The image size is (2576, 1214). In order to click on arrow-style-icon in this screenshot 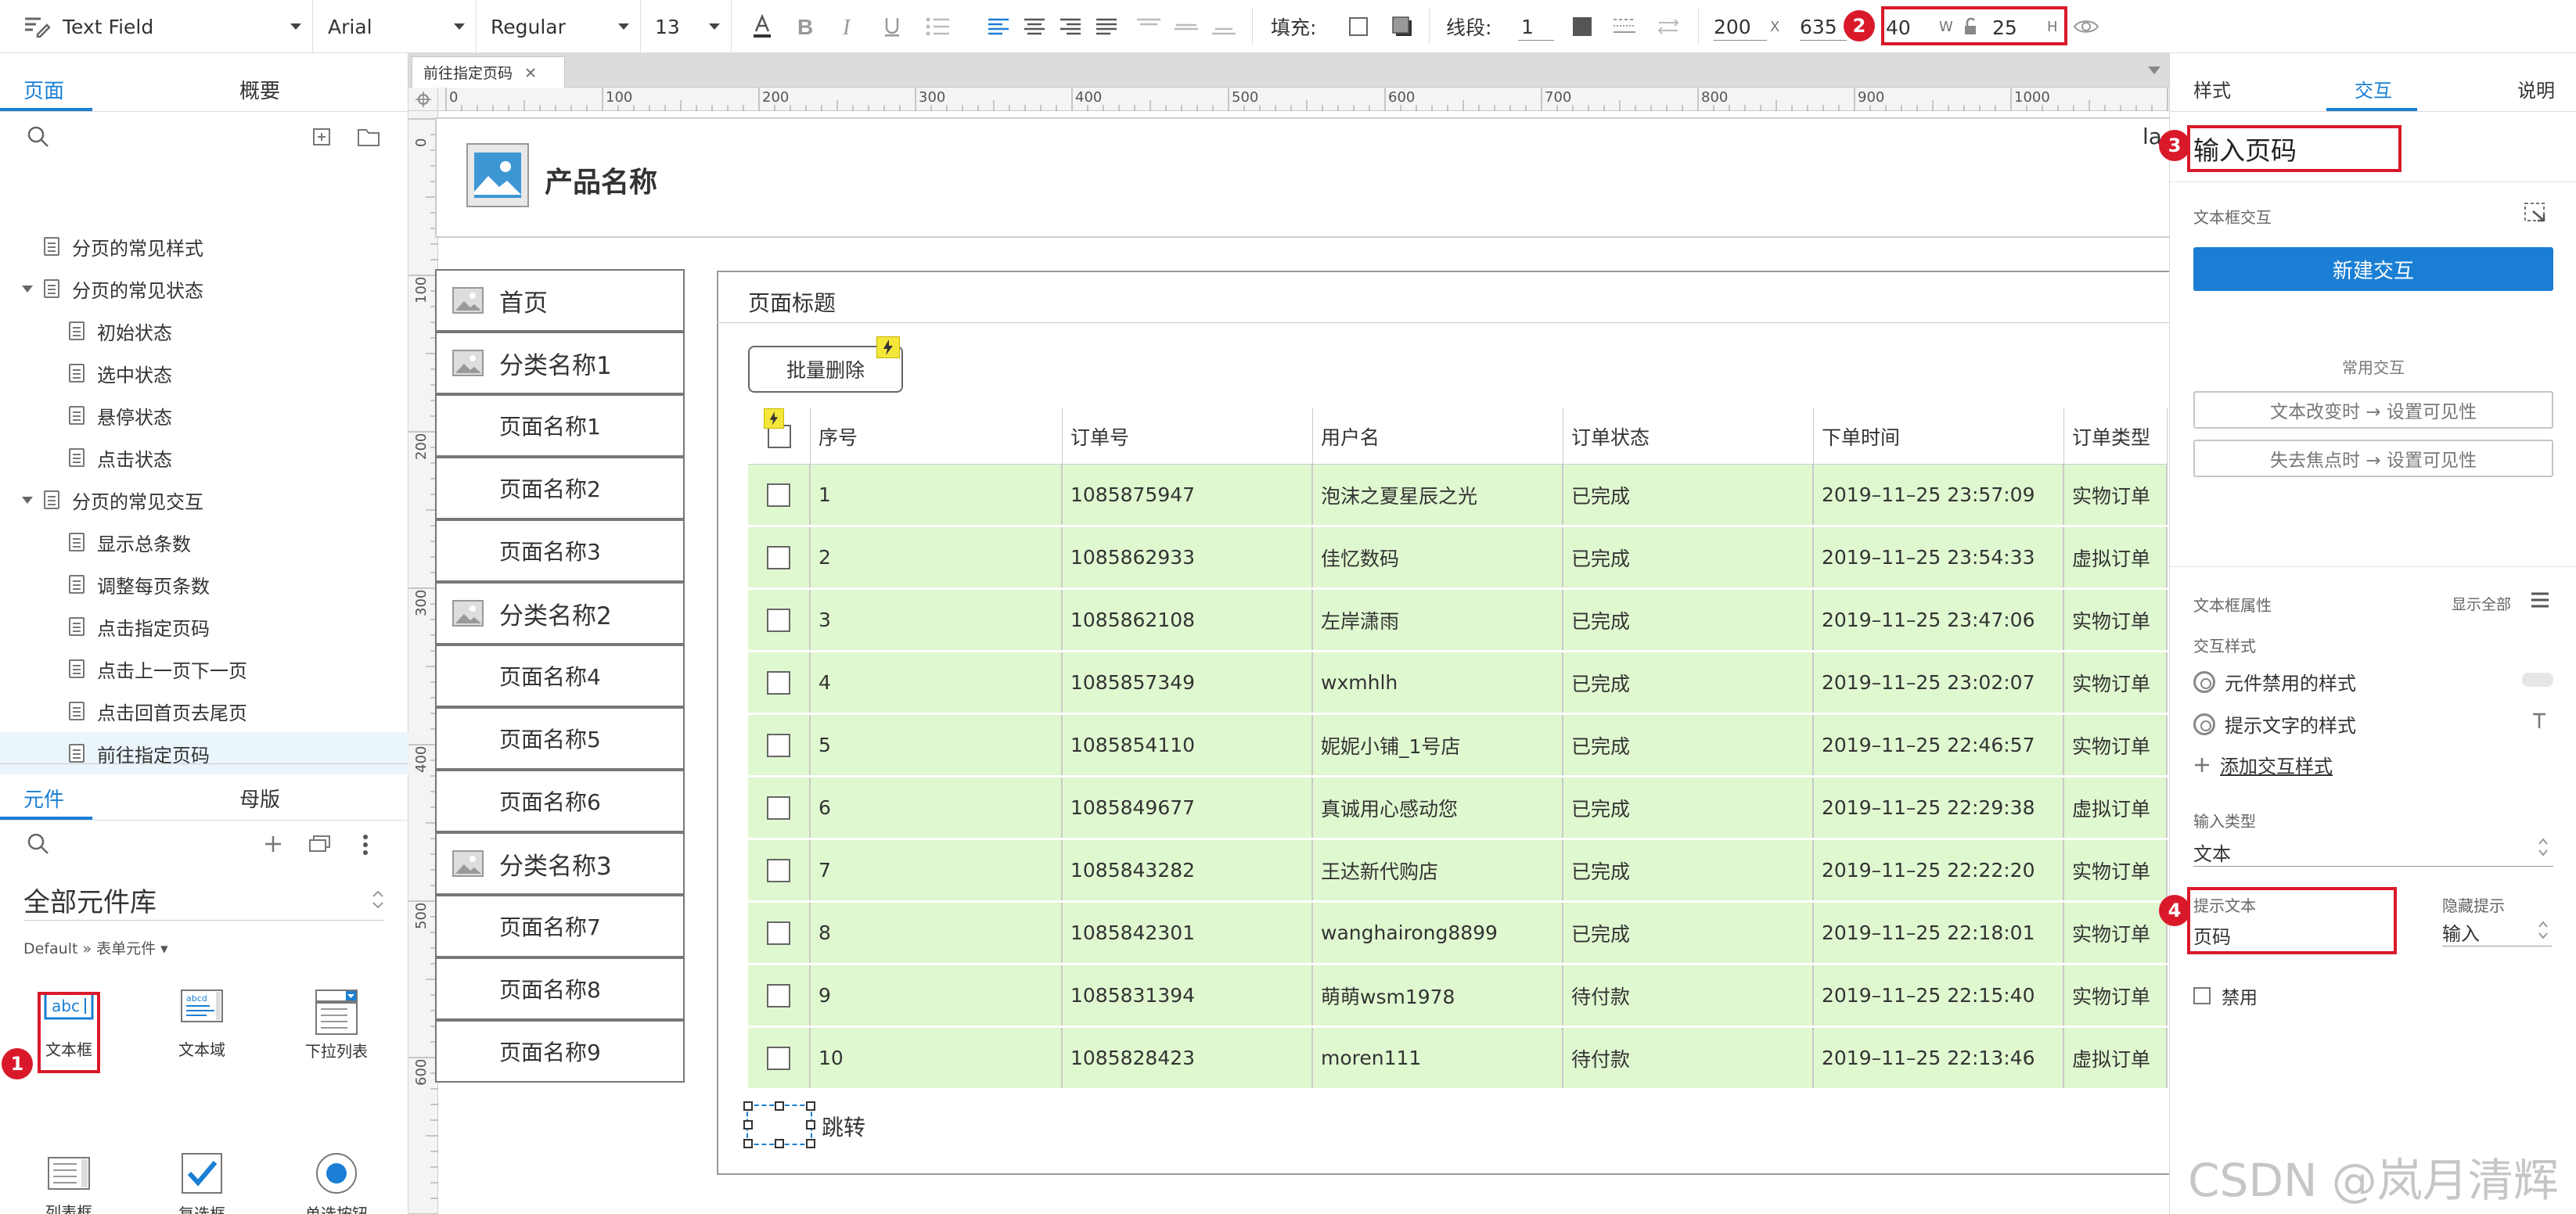, I will do `click(1668, 27)`.